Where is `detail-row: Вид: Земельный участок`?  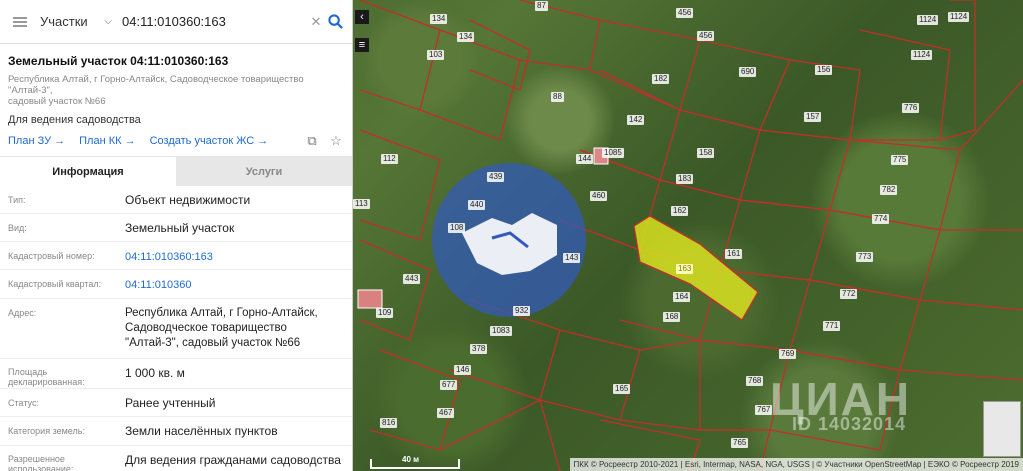
detail-row: Вид: Земельный участок is located at coordinates (176, 228).